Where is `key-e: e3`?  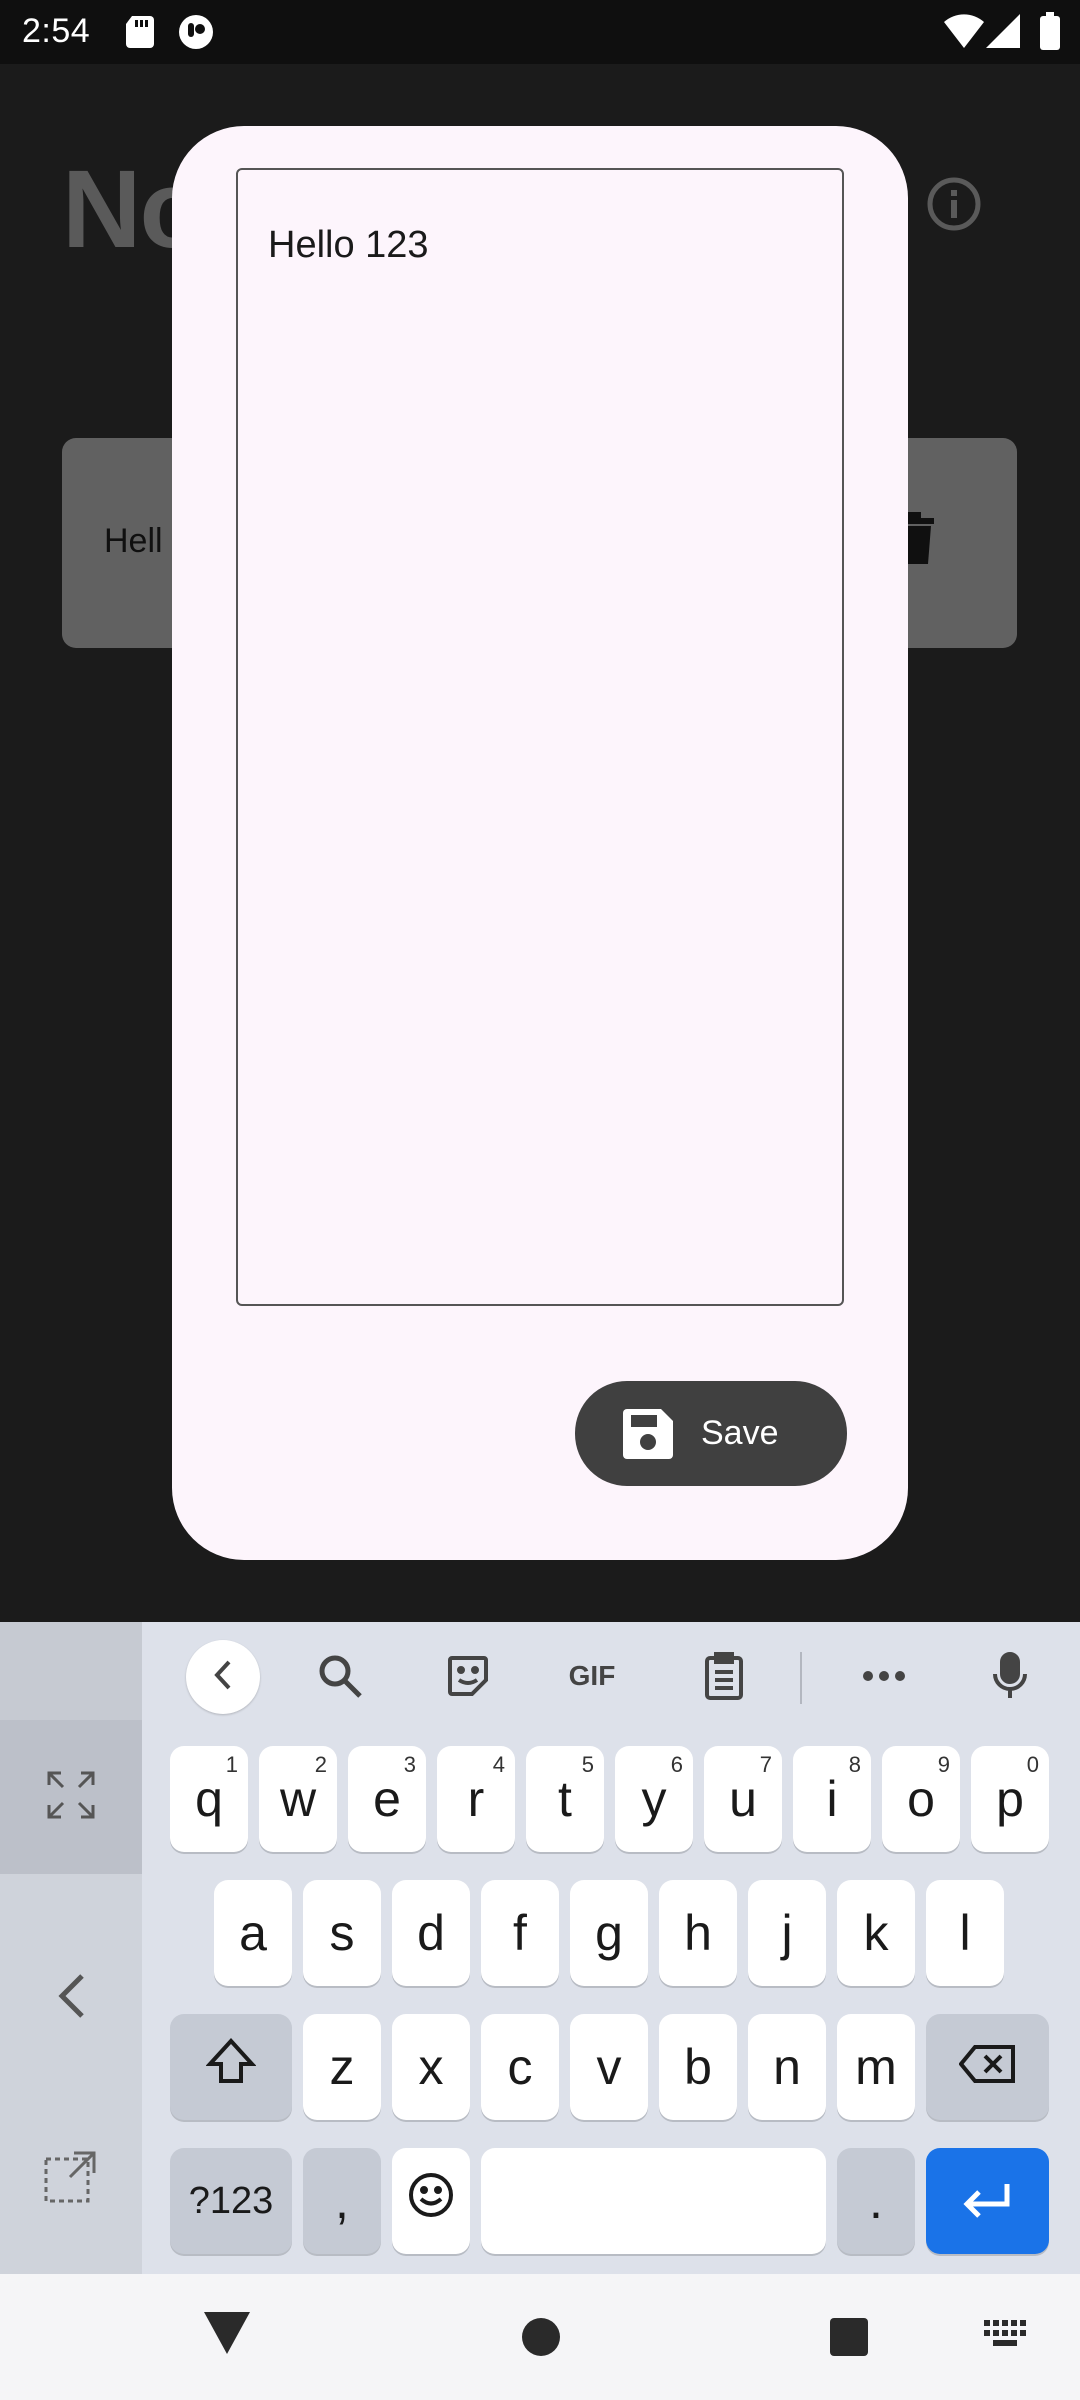
key-e: e3 is located at coordinates (387, 1799).